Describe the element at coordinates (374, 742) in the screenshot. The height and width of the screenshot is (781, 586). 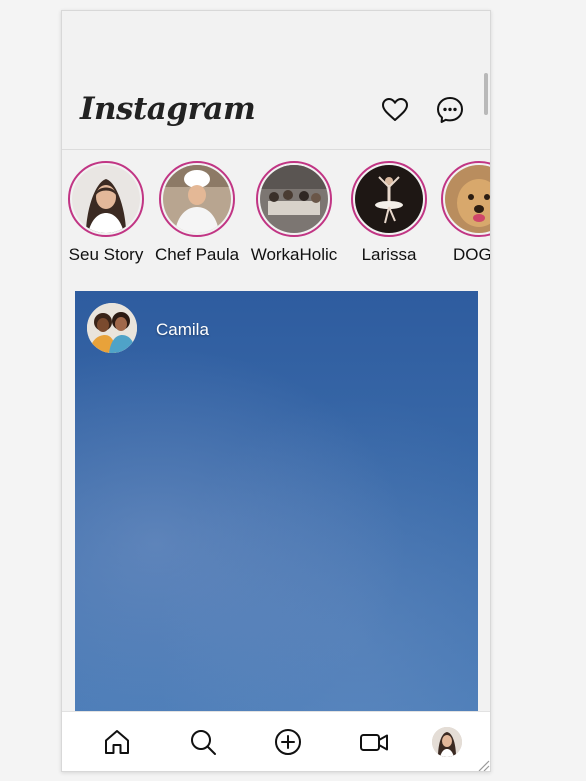
I see `reels-video-icon` at that location.